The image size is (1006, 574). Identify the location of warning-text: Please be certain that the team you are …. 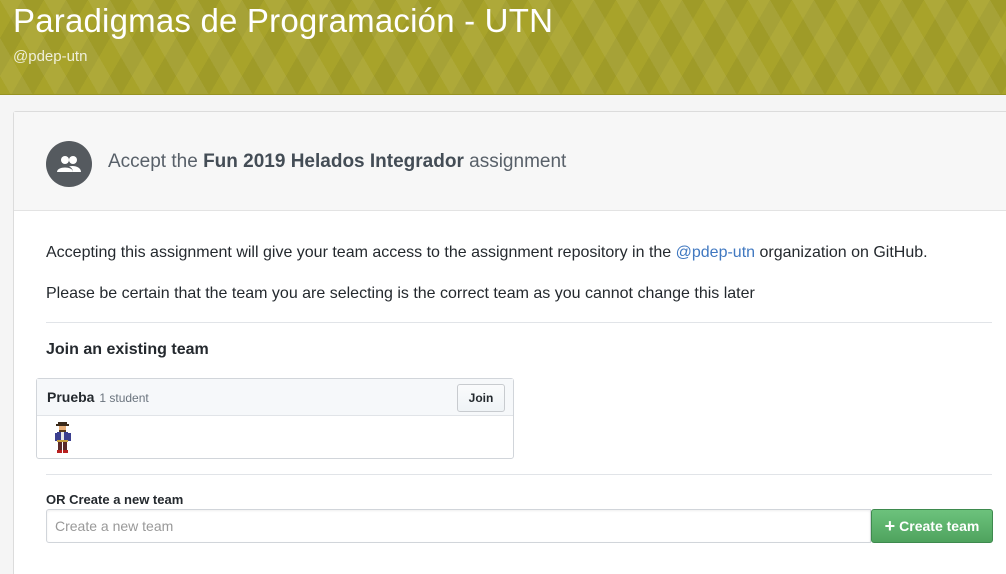
(400, 293).